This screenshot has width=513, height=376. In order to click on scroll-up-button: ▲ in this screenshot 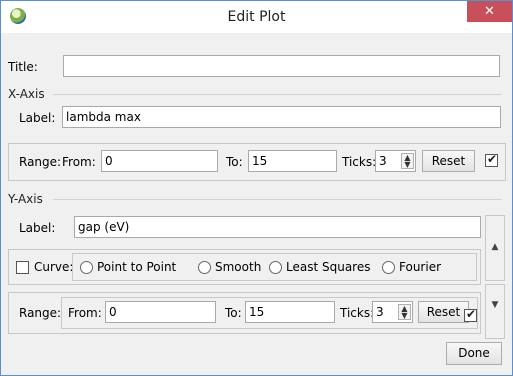, I will do `click(495, 248)`.